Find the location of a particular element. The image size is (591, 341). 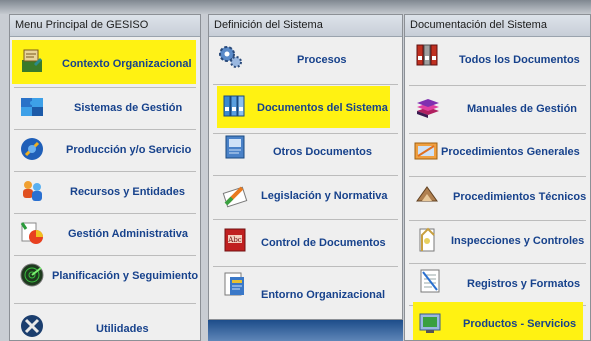

menu-item-registros: Registros y Formatos is located at coordinates (497, 285).